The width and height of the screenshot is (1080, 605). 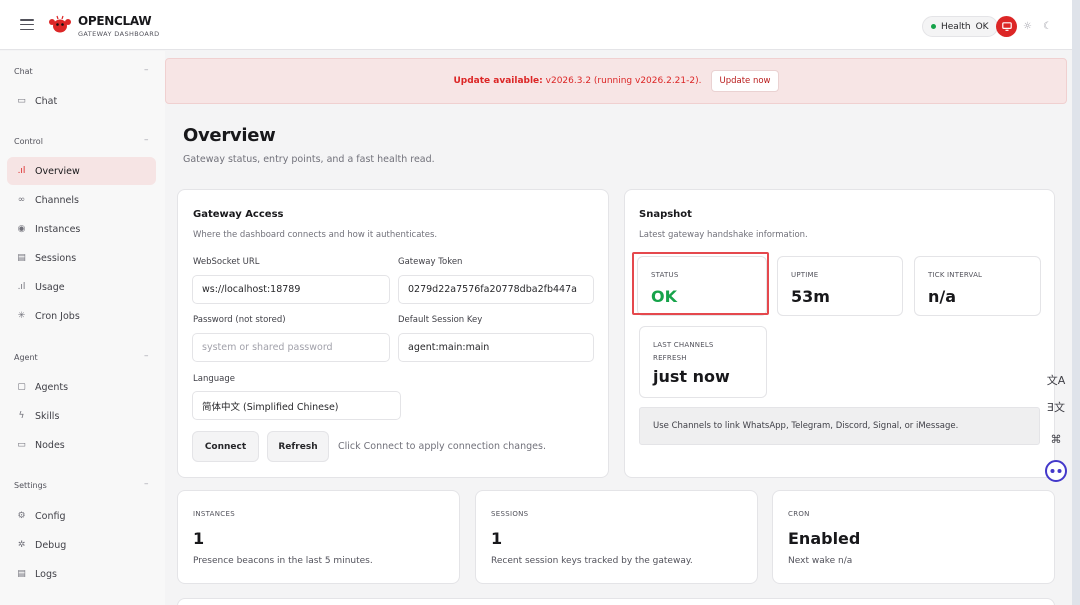 I want to click on banner-detail: v2026.3.2 (running v2026.2.21-2)., so click(x=623, y=81).